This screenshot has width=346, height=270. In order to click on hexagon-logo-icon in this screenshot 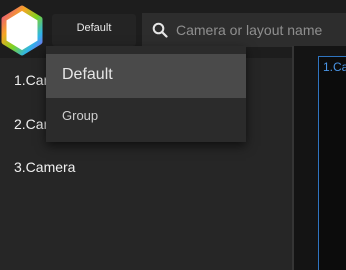, I will do `click(22, 31)`.